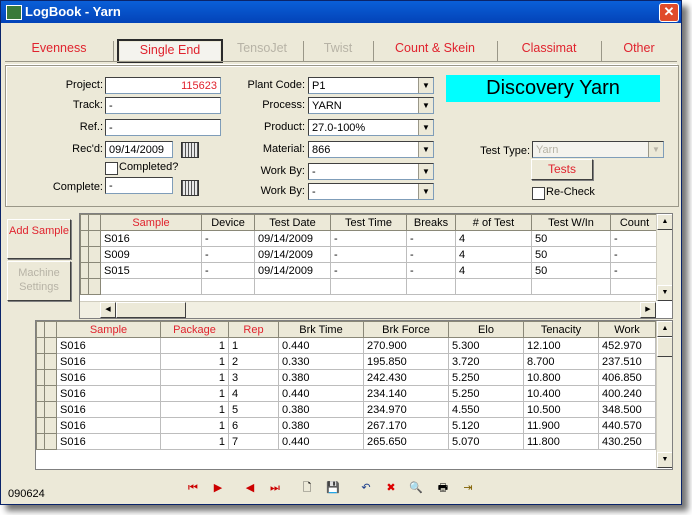 This screenshot has height=515, width=692. Describe the element at coordinates (228, 222) in the screenshot. I see `column-header: Device` at that location.